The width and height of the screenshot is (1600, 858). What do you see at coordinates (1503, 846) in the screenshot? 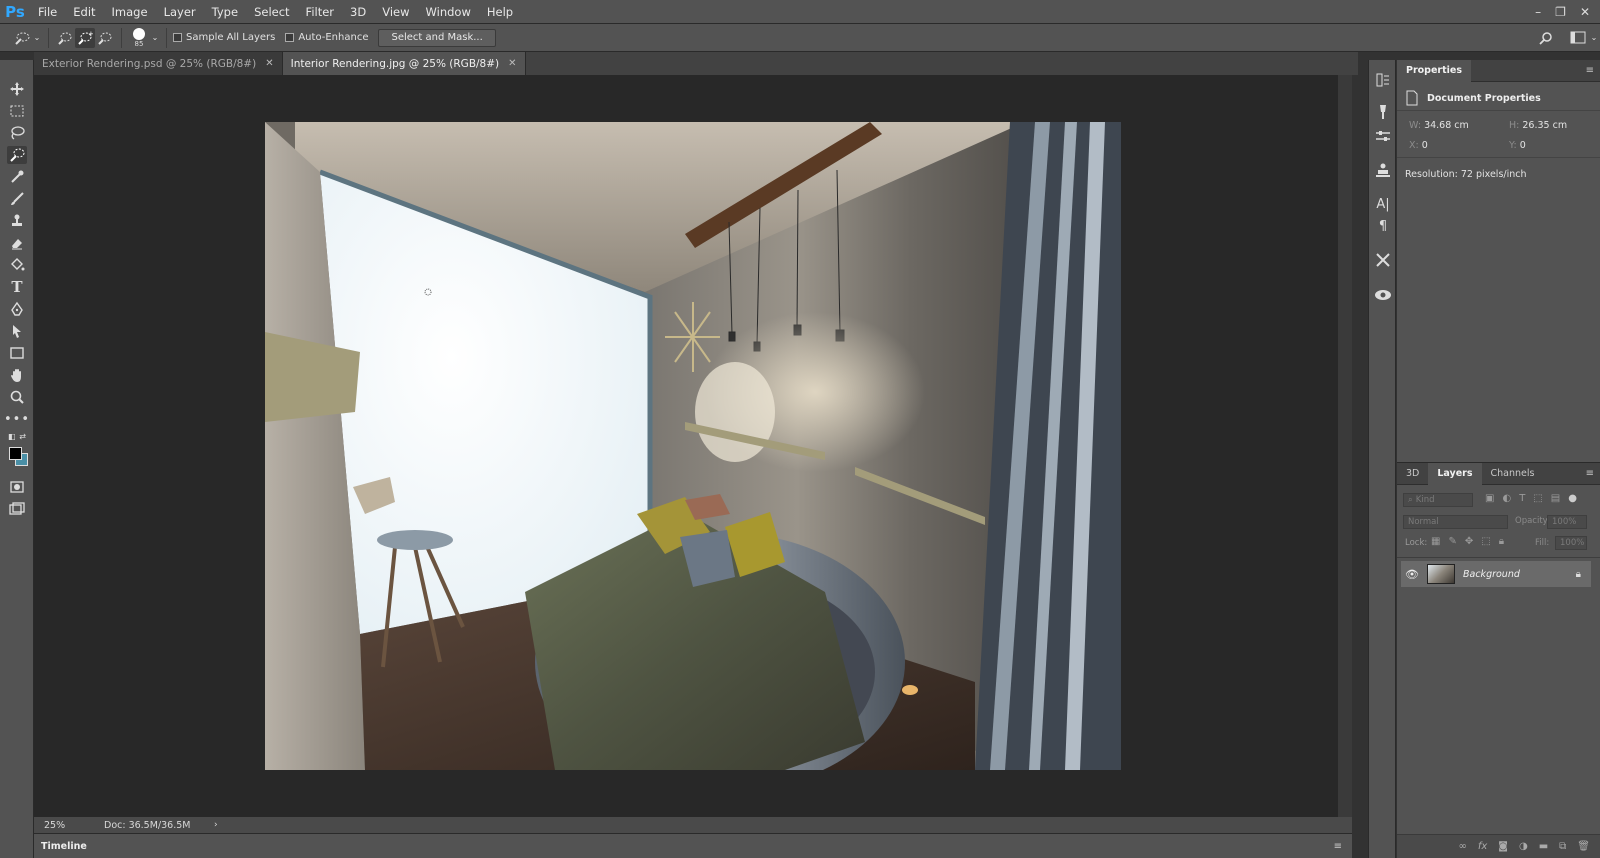
I see `add-mask-icon: ◙` at bounding box center [1503, 846].